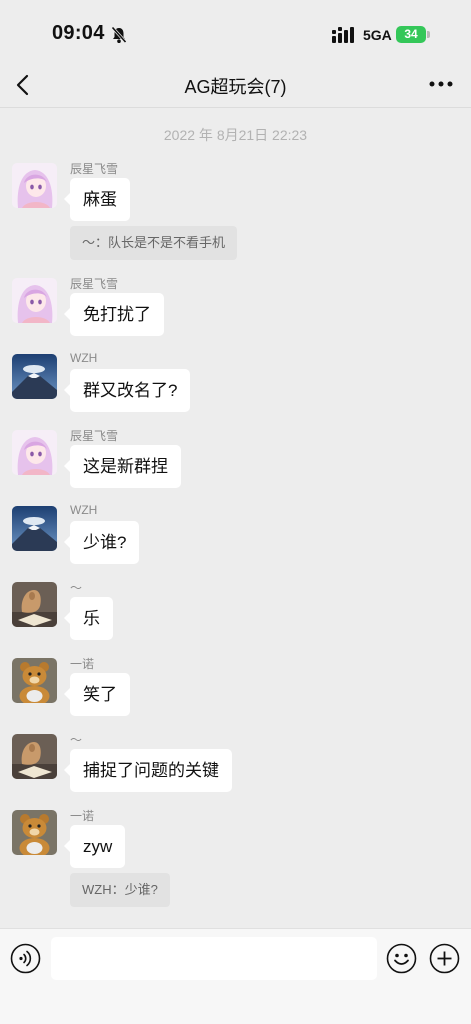 The height and width of the screenshot is (1024, 471). I want to click on chat-timestamp: 2022 年 8月21日 22:23, so click(235, 135).